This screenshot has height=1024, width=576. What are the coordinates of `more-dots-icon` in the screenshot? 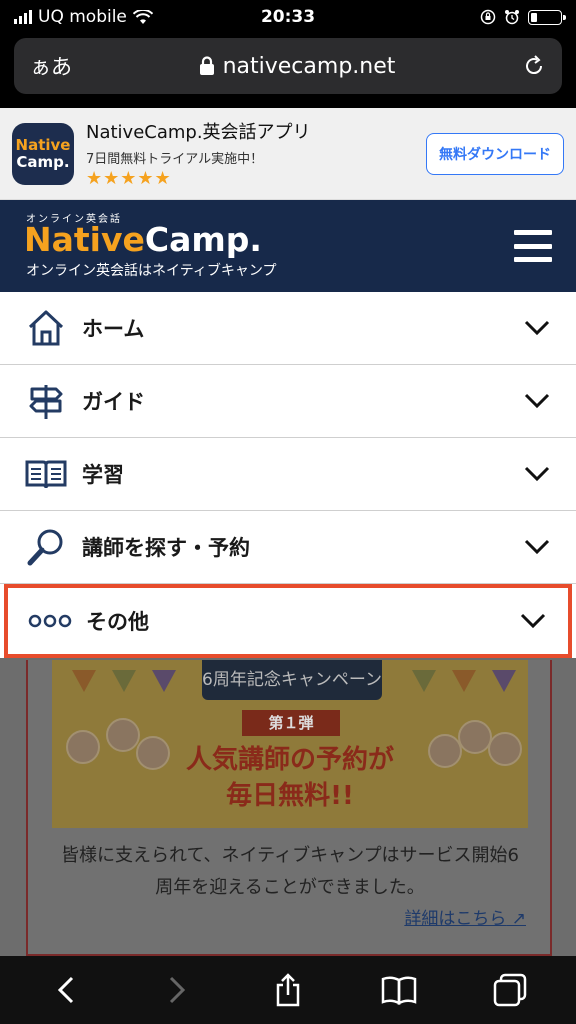 It's located at (50, 621).